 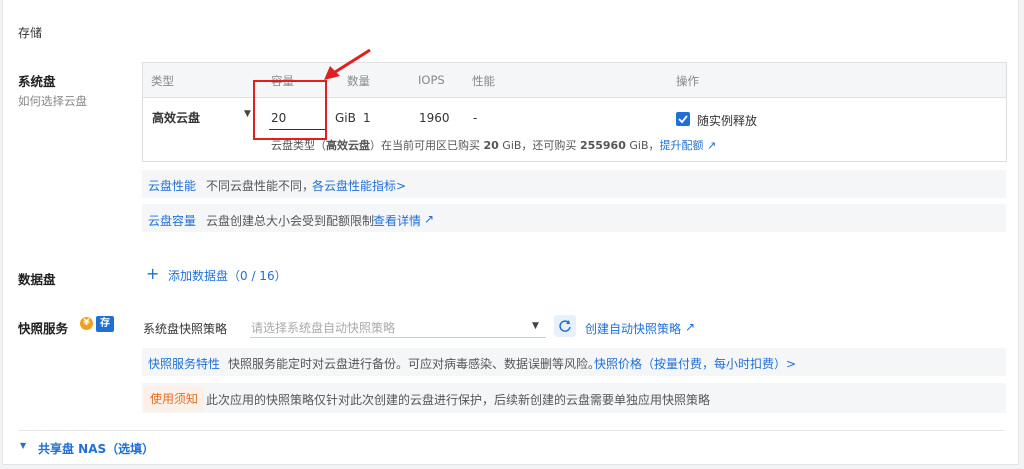 I want to click on release-with-instance-label: 随实例释放, so click(x=727, y=121).